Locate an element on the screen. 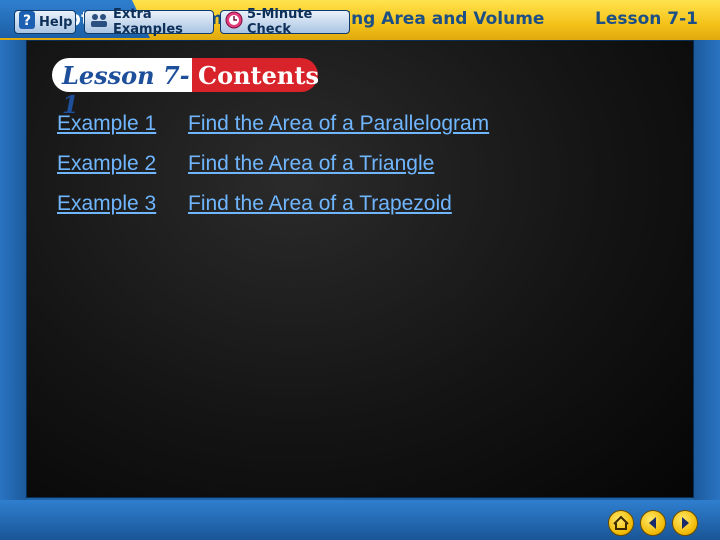  help-label: Help is located at coordinates (56, 22).